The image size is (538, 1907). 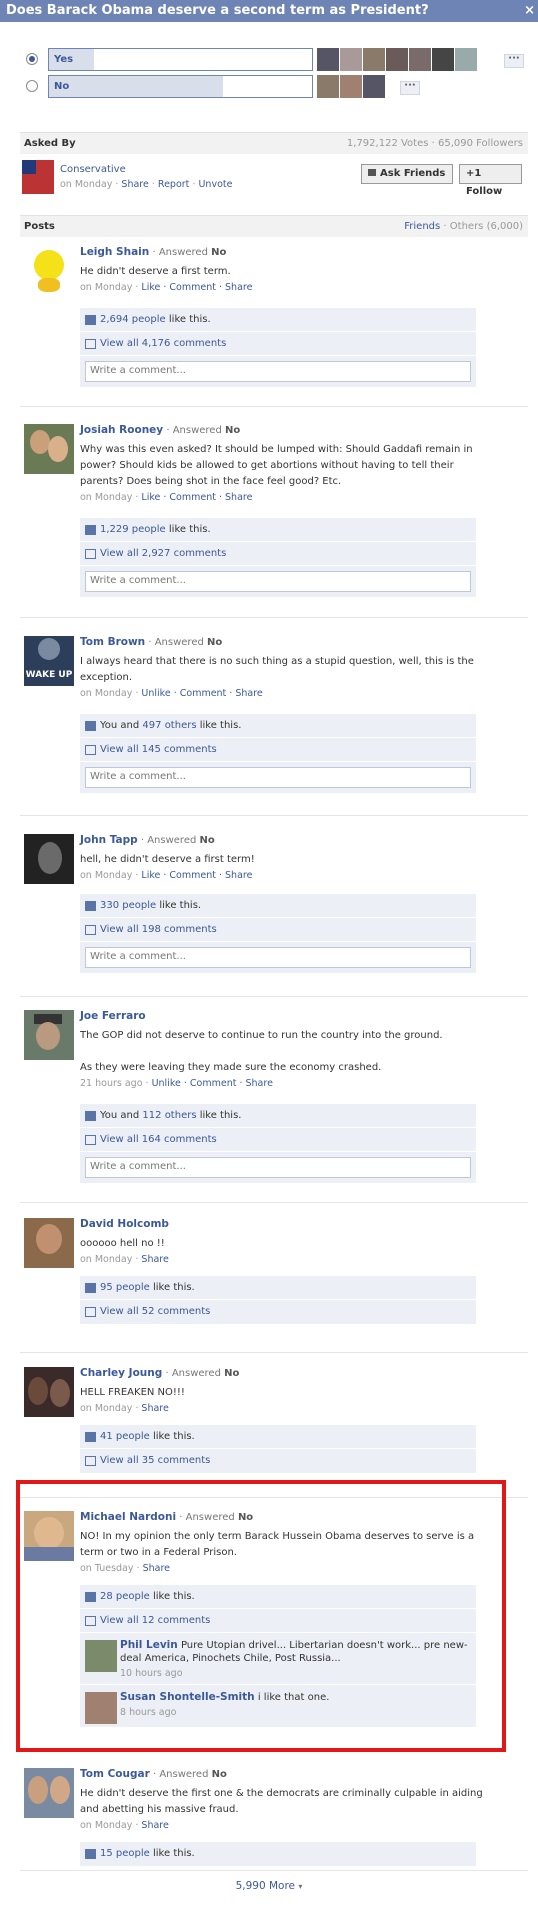 I want to click on asker-name: Conservative, so click(x=146, y=169).